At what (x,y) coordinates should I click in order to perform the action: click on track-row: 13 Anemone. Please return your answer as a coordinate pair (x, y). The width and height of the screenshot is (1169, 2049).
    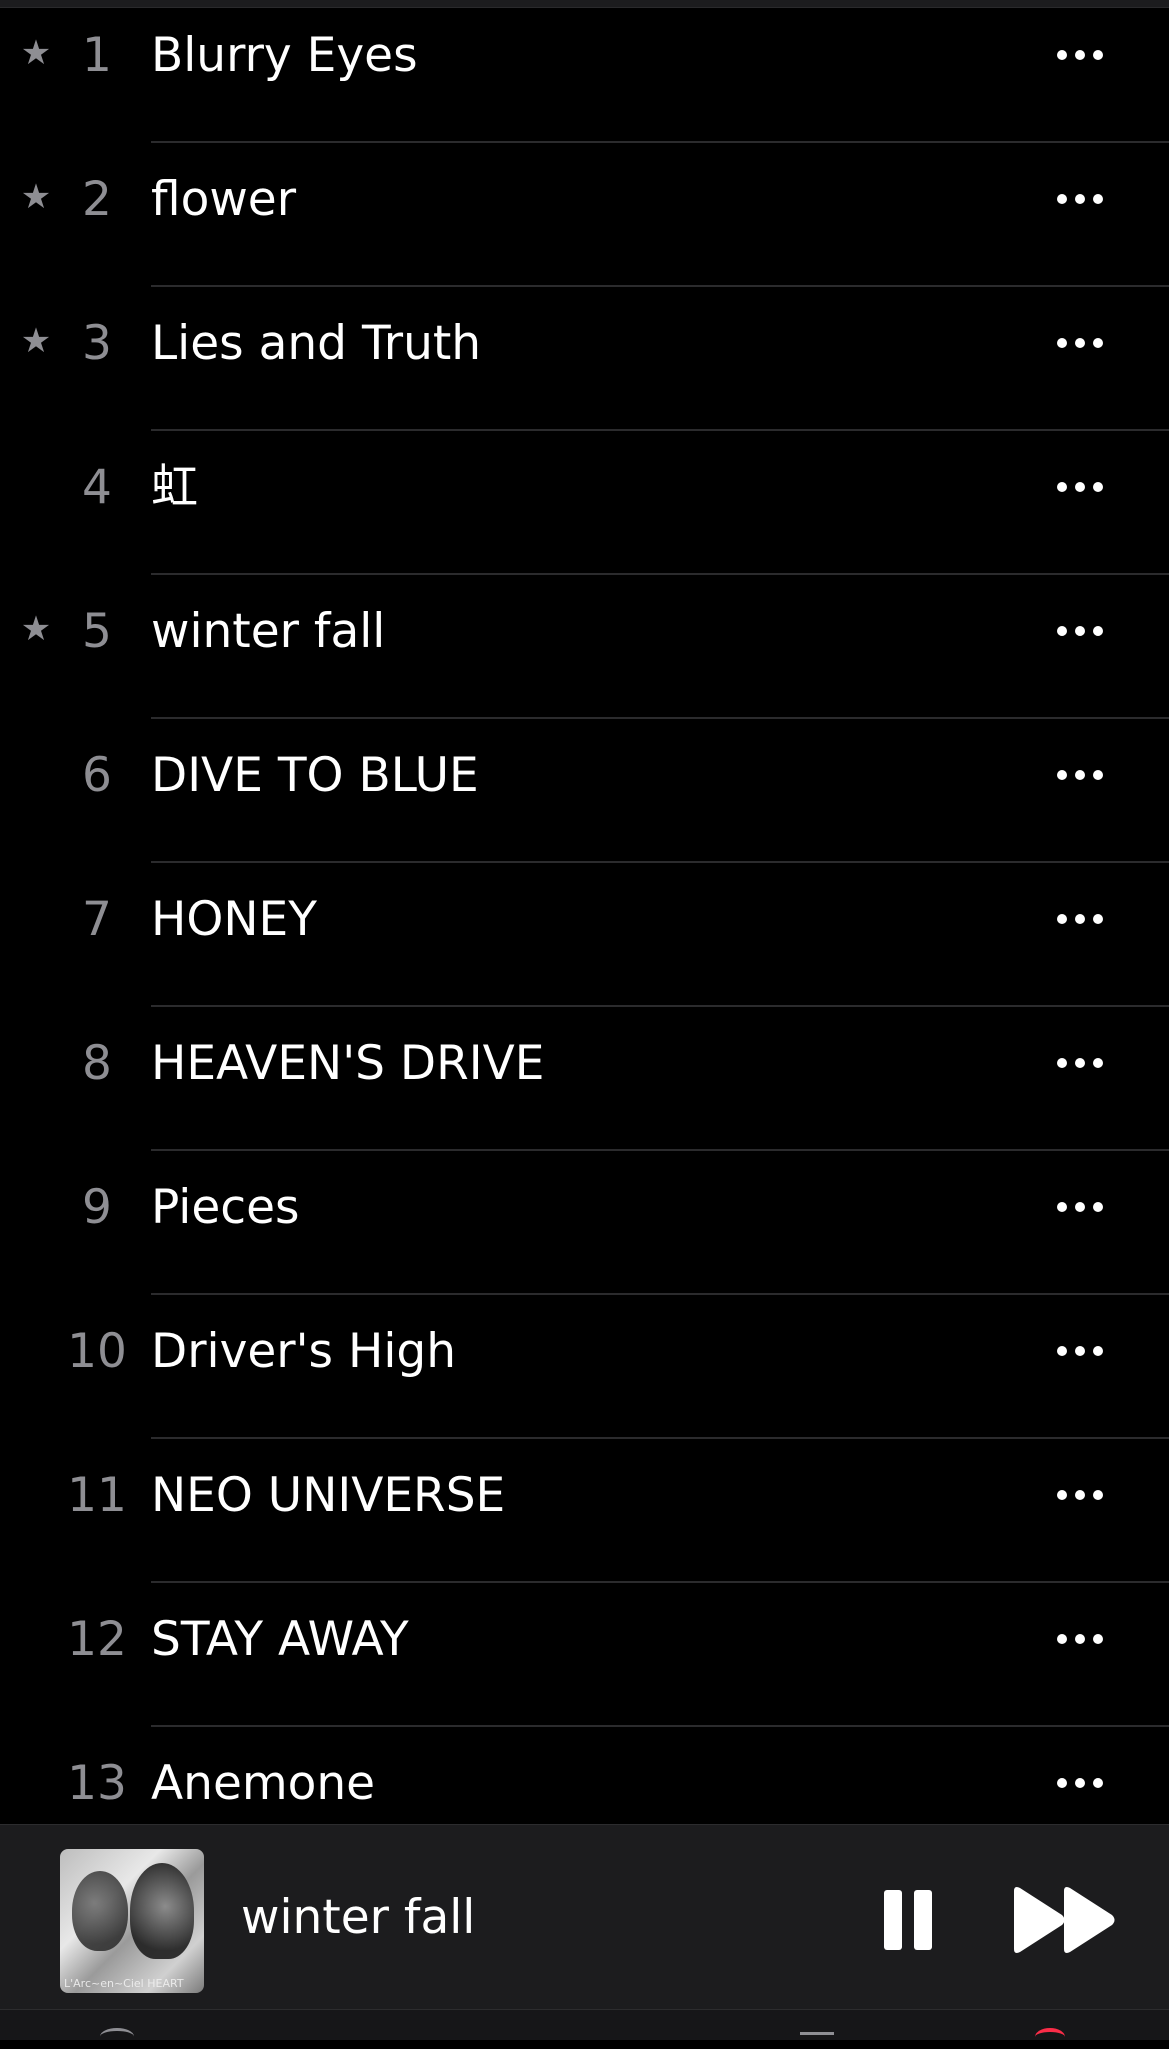
    Looking at the image, I should click on (584, 1775).